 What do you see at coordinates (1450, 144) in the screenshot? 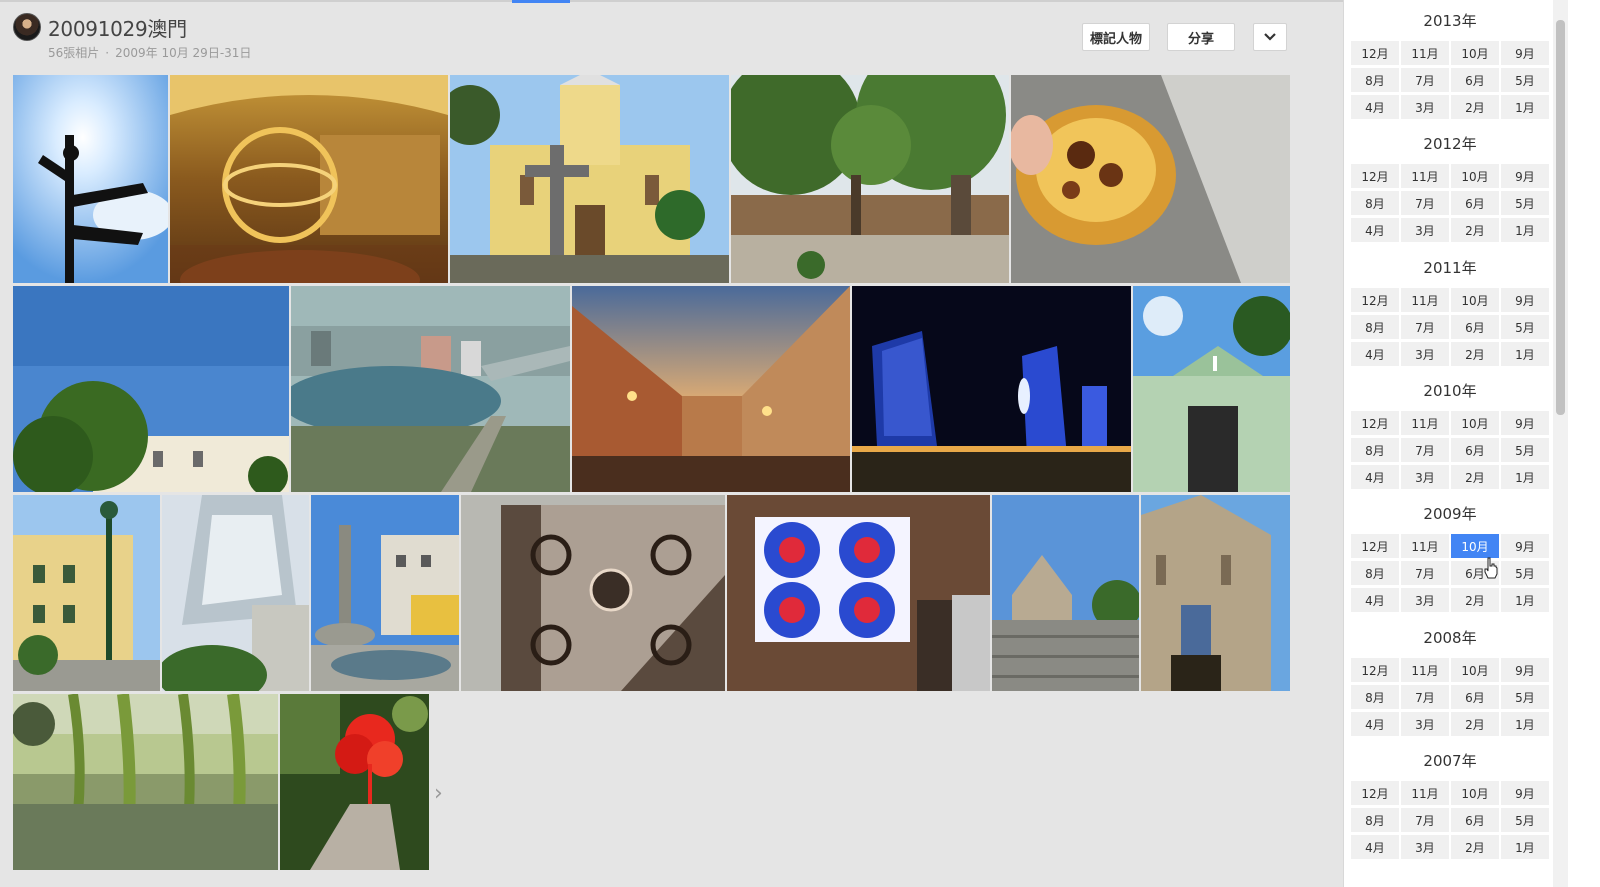
I see `year-label: 2012年` at bounding box center [1450, 144].